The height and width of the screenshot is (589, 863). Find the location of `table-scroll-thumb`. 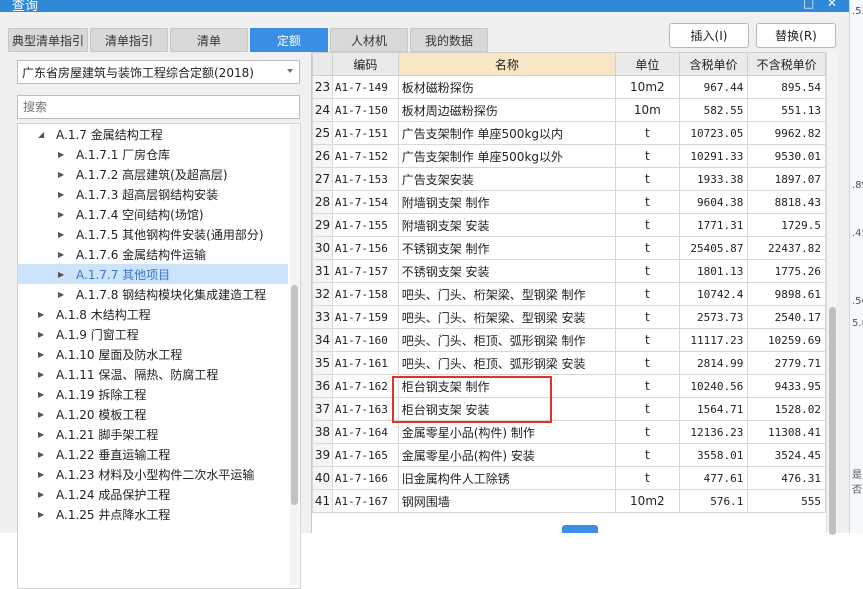

table-scroll-thumb is located at coordinates (832, 421).